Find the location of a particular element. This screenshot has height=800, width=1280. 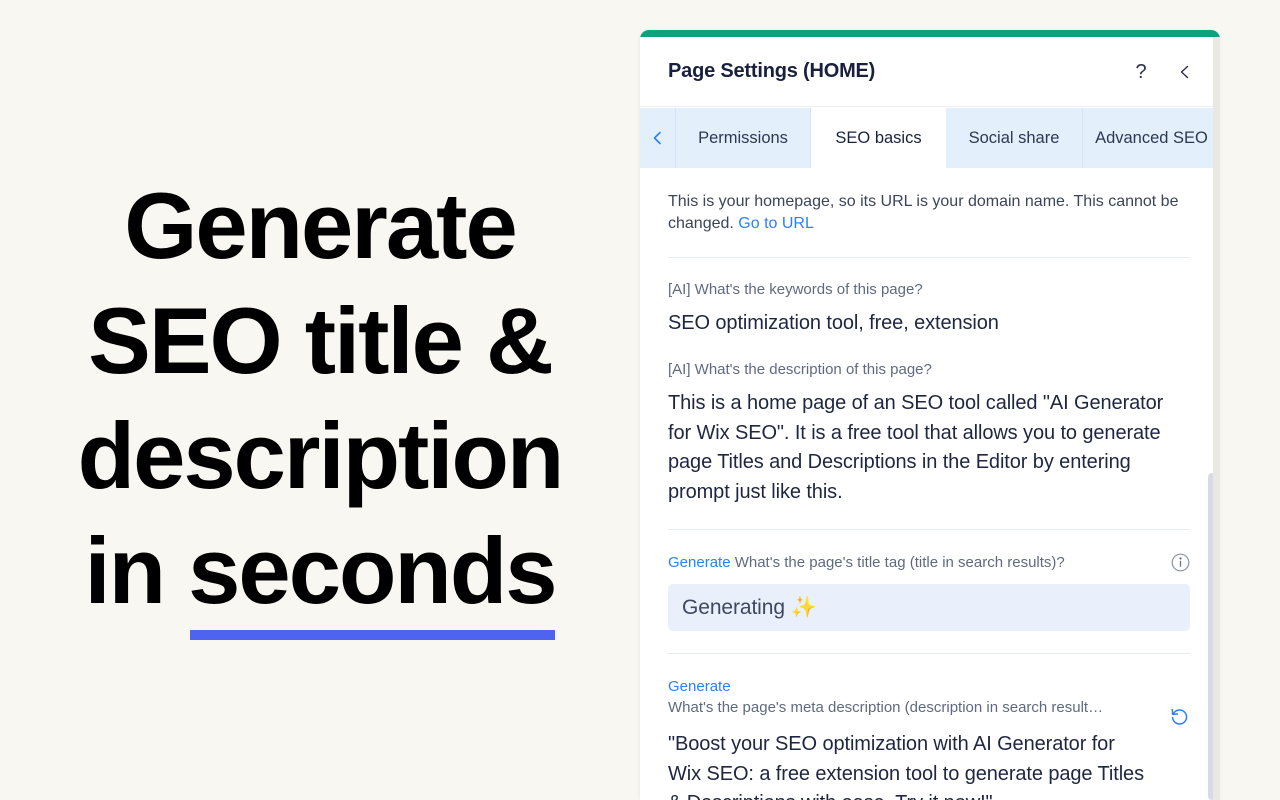

generate-title-link: Generate is located at coordinates (699, 562).